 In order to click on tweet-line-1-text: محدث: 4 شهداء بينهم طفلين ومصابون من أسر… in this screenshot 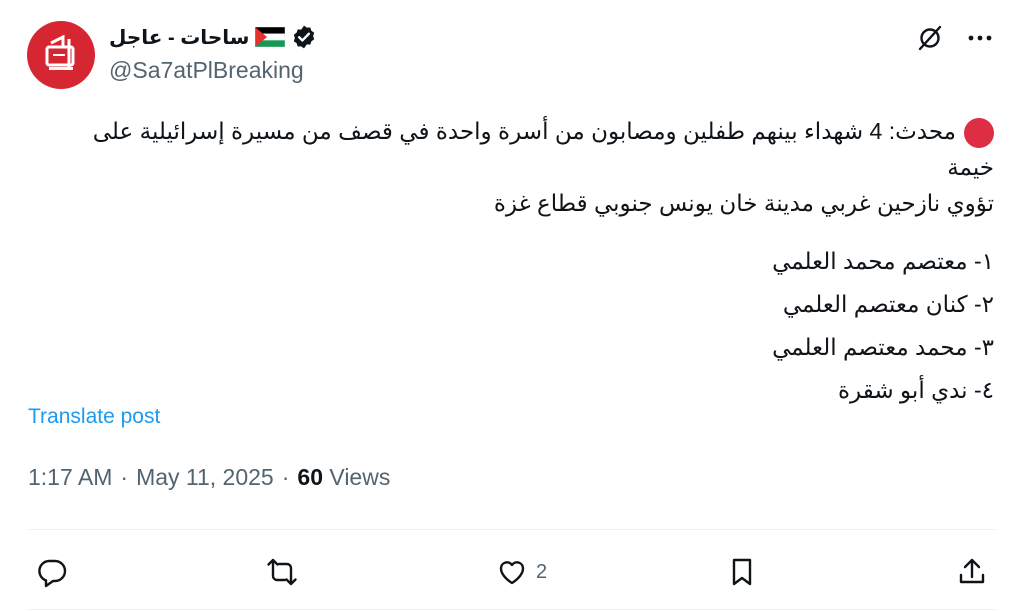, I will do `click(543, 149)`.